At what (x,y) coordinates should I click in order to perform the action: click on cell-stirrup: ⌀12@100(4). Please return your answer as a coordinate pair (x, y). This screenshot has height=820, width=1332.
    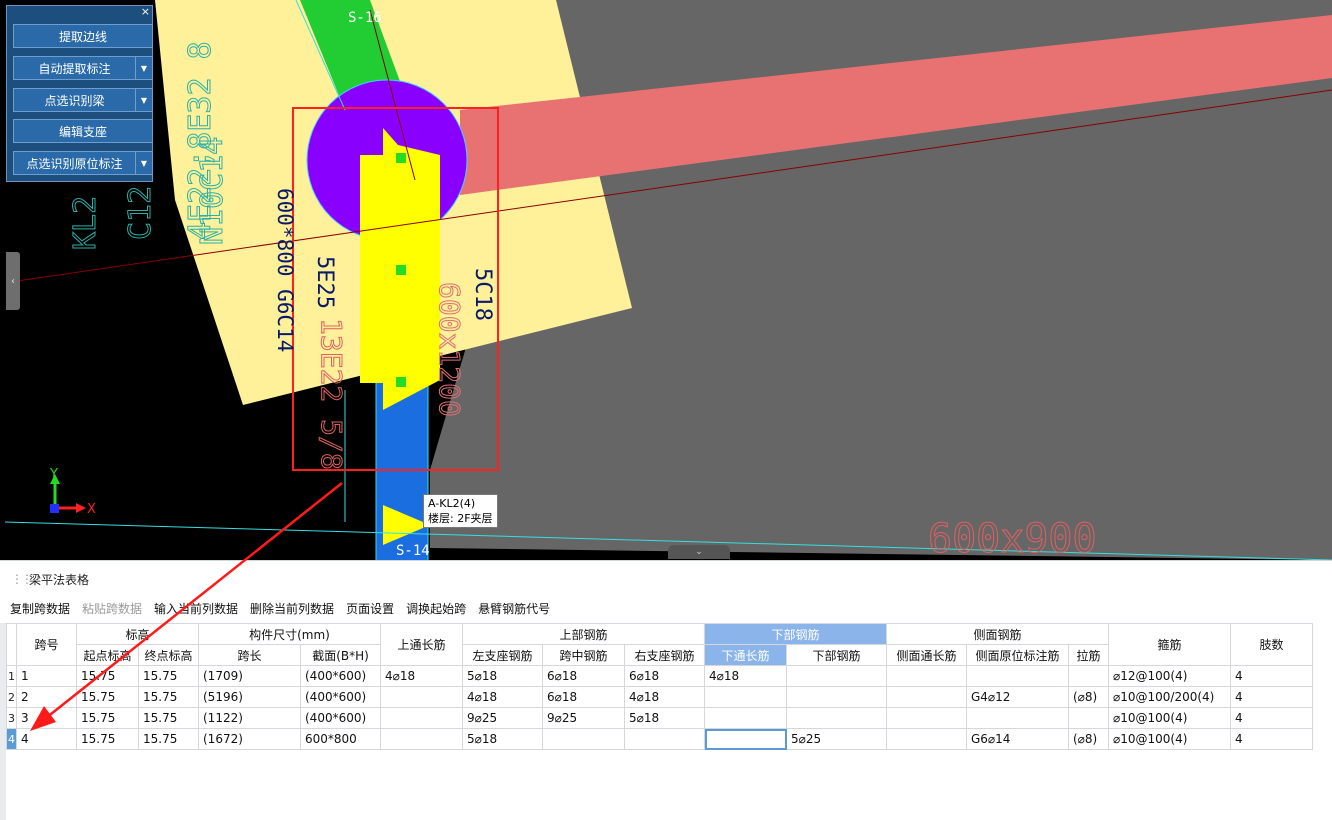
    Looking at the image, I should click on (1169, 676).